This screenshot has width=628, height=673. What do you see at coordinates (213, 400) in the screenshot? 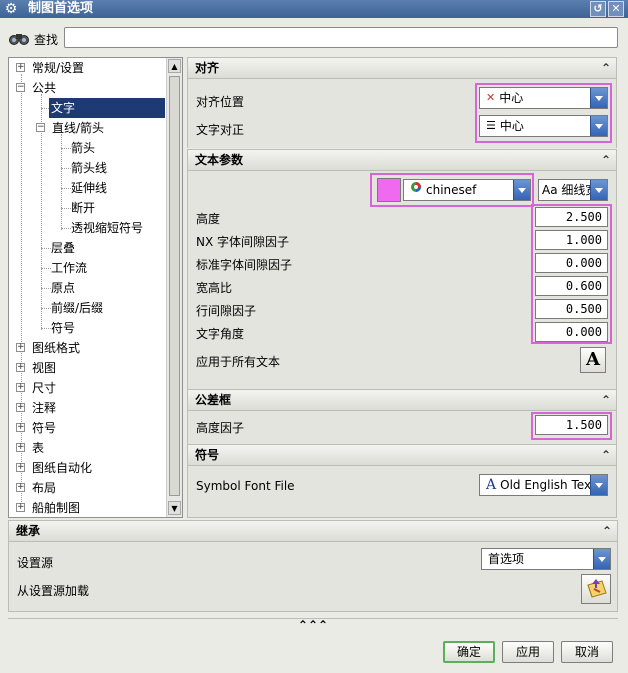
I see `section-title: 公差框` at bounding box center [213, 400].